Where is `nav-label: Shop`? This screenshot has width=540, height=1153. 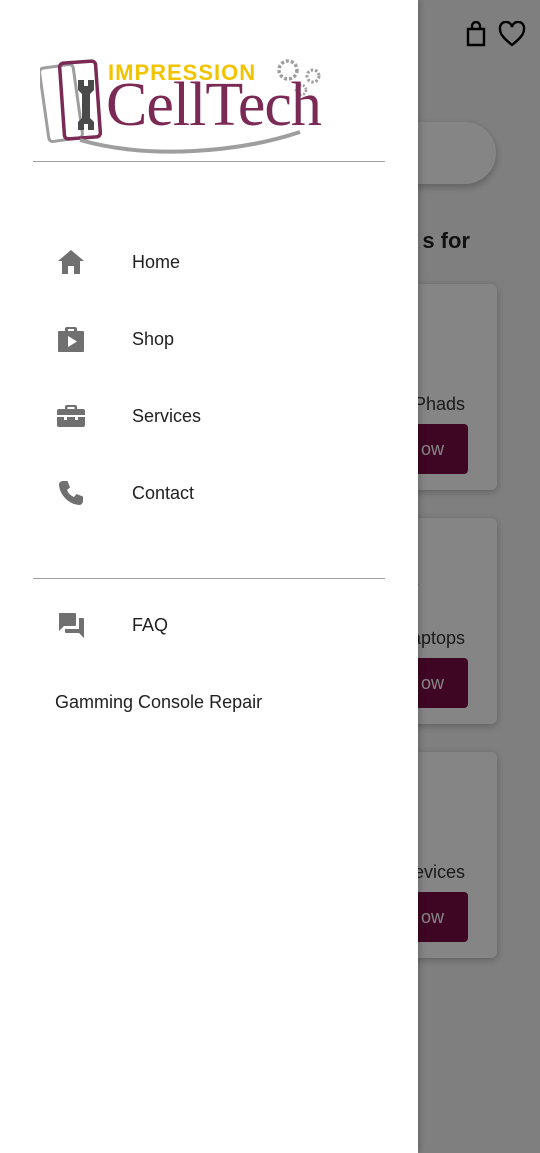
nav-label: Shop is located at coordinates (153, 338).